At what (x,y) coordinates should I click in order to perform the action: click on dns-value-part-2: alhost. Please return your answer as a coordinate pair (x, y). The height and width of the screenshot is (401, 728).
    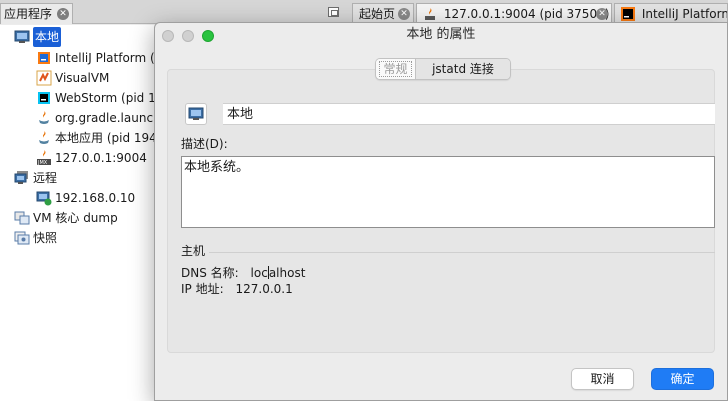
    Looking at the image, I should click on (287, 273).